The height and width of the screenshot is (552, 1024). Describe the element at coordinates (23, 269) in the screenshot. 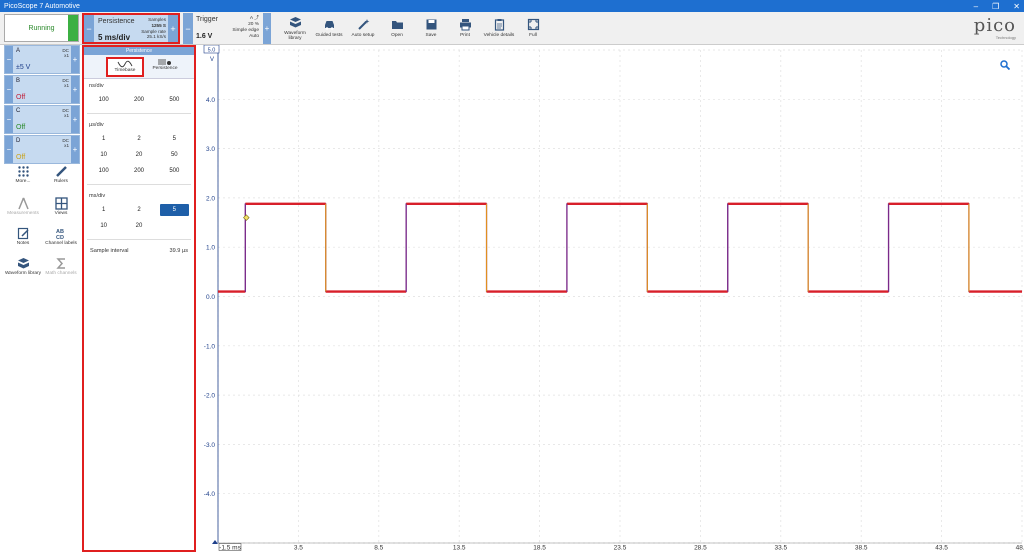

I see `waveform-library-side-button: Waveform library` at that location.